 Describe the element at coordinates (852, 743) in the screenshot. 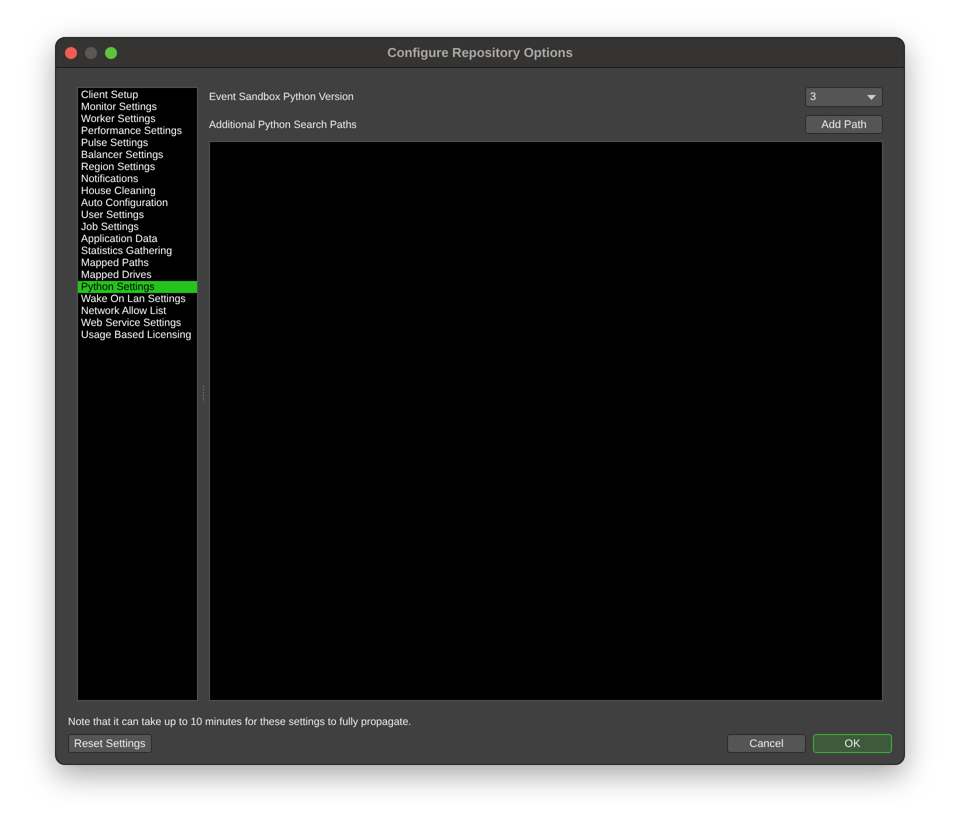

I see `ok-button: OK` at that location.